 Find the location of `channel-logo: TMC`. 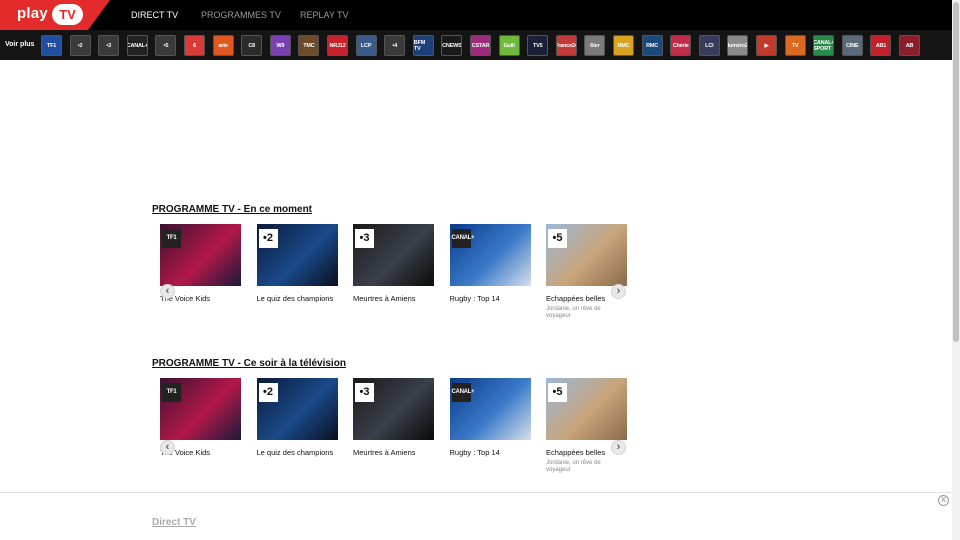

channel-logo: TMC is located at coordinates (309, 45).